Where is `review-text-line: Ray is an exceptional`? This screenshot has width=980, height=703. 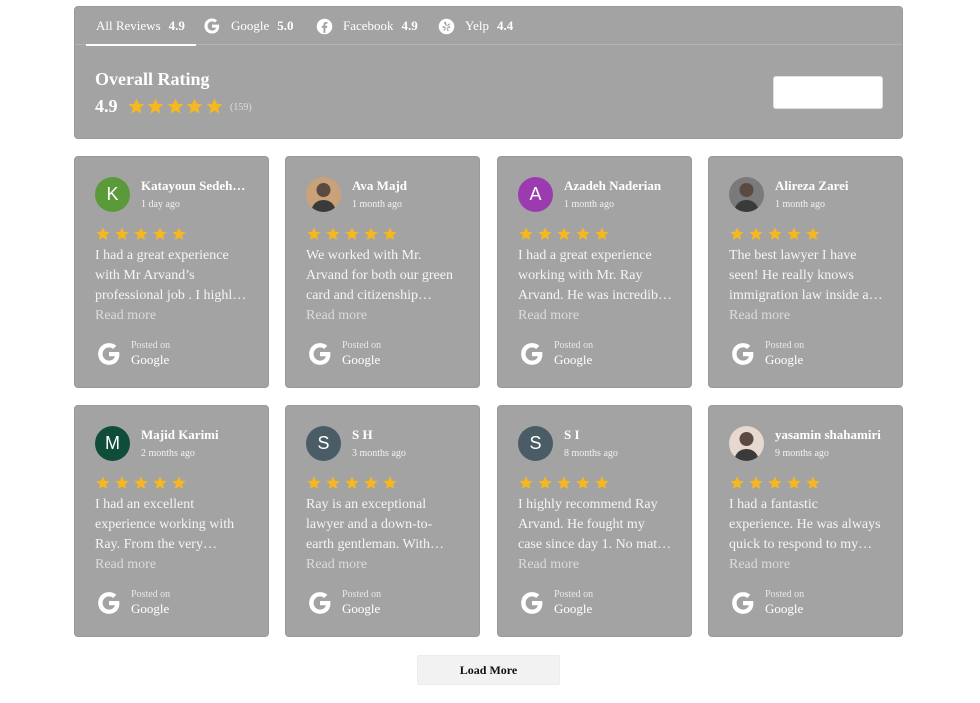 review-text-line: Ray is an exceptional is located at coordinates (366, 504).